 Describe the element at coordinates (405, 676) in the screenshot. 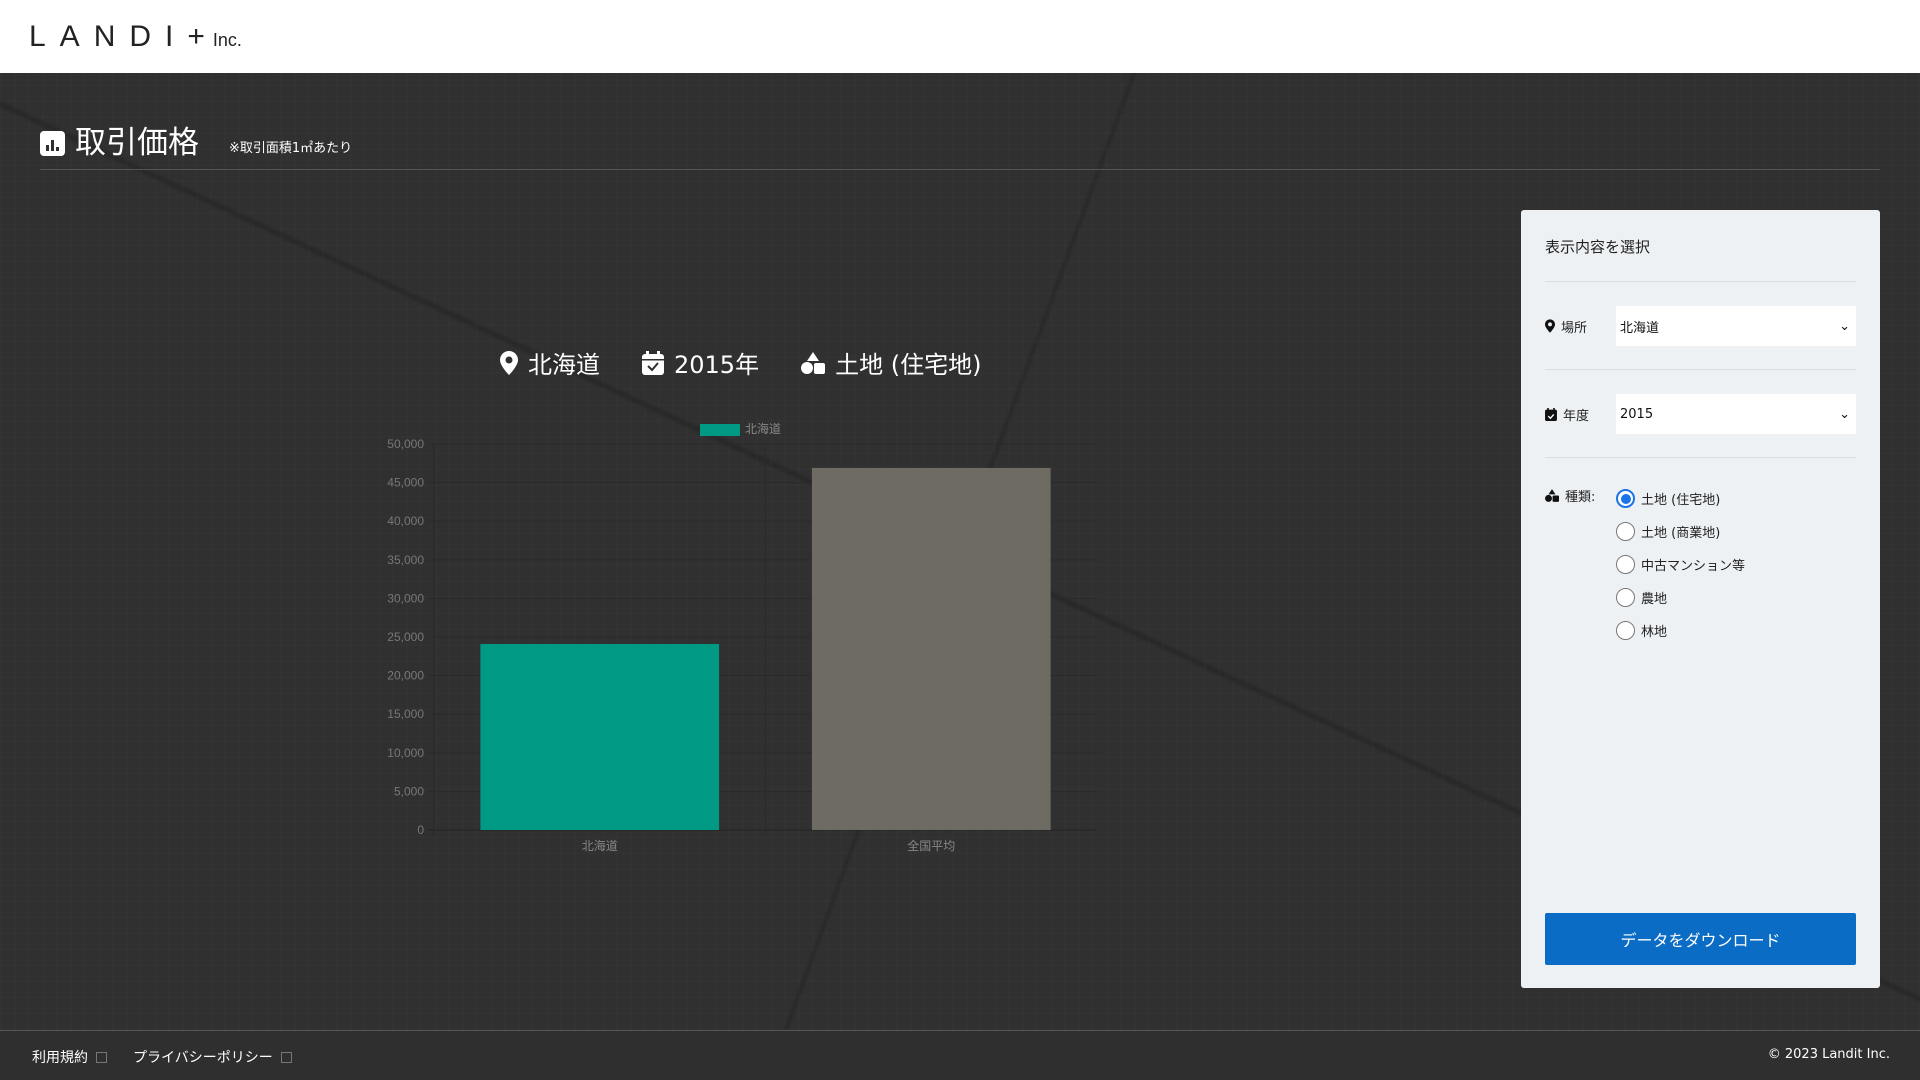

I see `y-tick-label: 20,000` at that location.